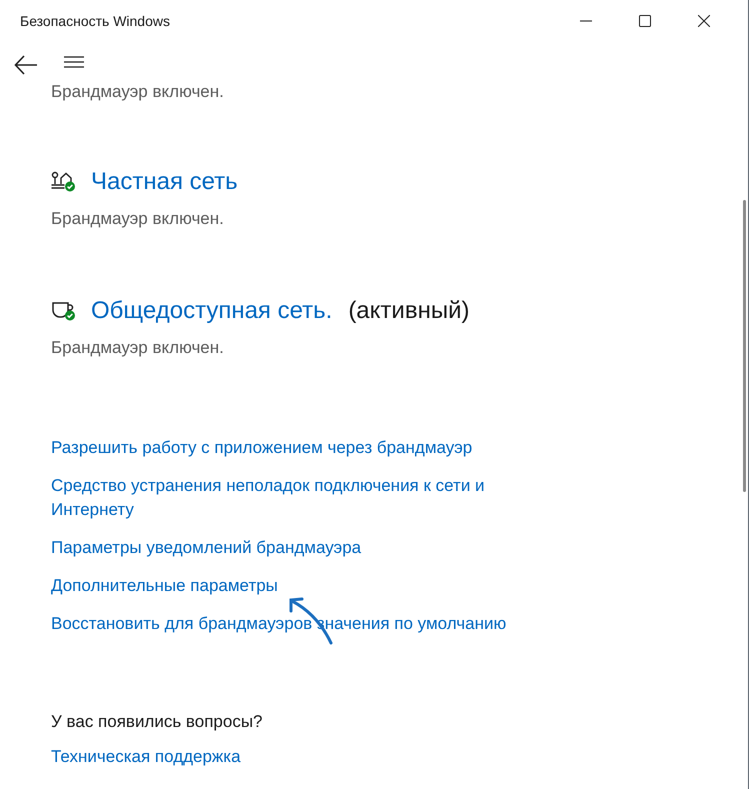 This screenshot has height=789, width=749. I want to click on support-link: Техническая поддержка, so click(146, 756).